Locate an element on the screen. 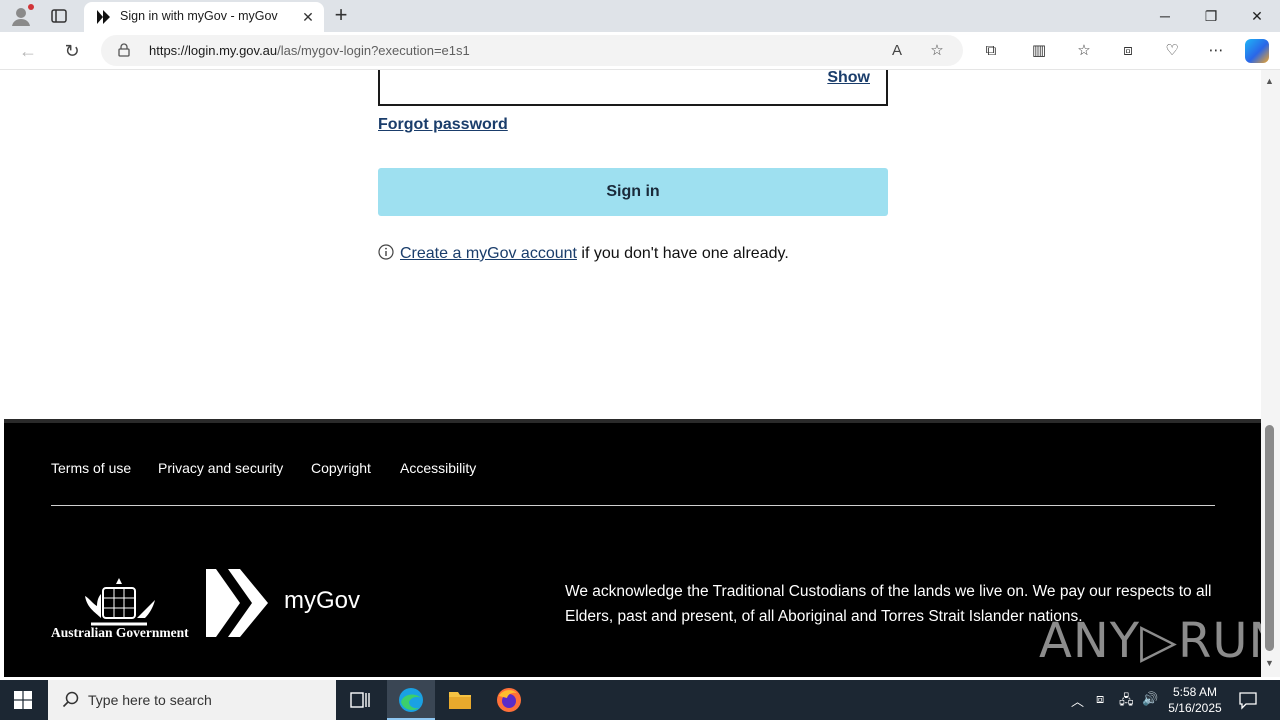 The image size is (1280, 725). active-tab: Sign in with myGov - myGov ✕ is located at coordinates (204, 17).